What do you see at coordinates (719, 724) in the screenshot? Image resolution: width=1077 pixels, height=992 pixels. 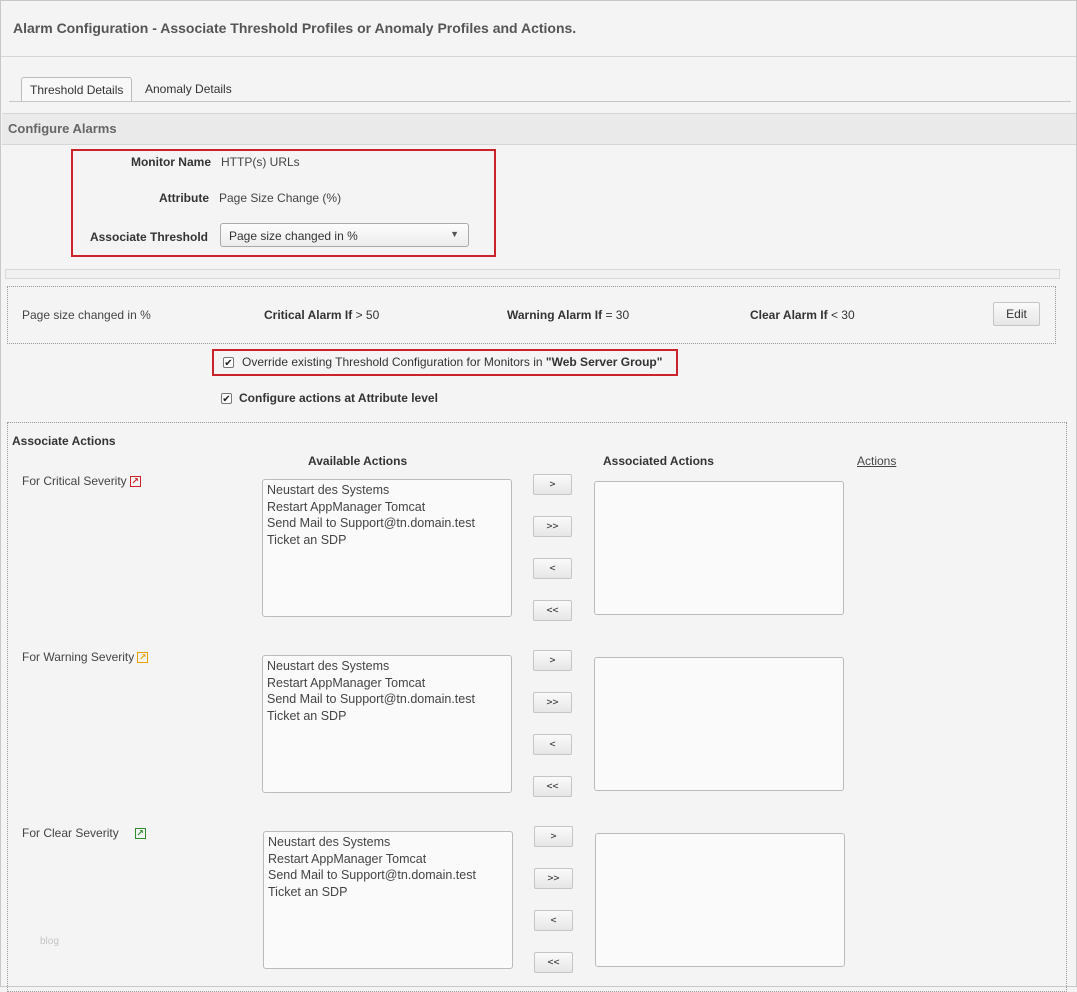 I see `warning-associated-actions-list` at bounding box center [719, 724].